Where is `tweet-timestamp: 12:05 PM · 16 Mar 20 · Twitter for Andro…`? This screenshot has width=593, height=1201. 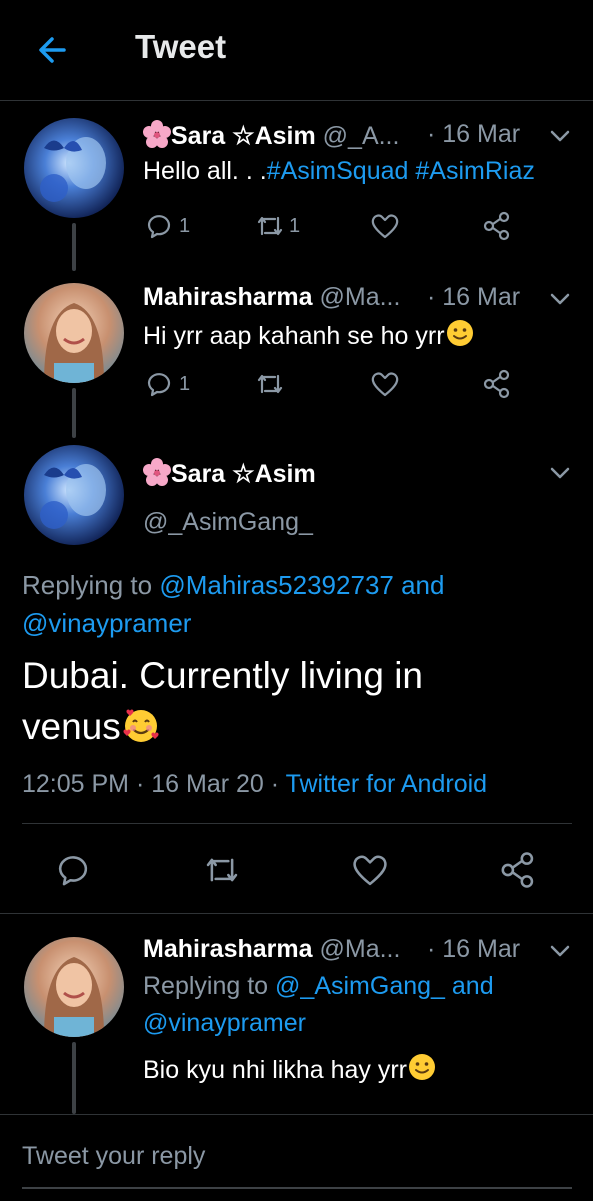
tweet-timestamp: 12:05 PM · 16 Mar 20 · Twitter for Andro… is located at coordinates (255, 784).